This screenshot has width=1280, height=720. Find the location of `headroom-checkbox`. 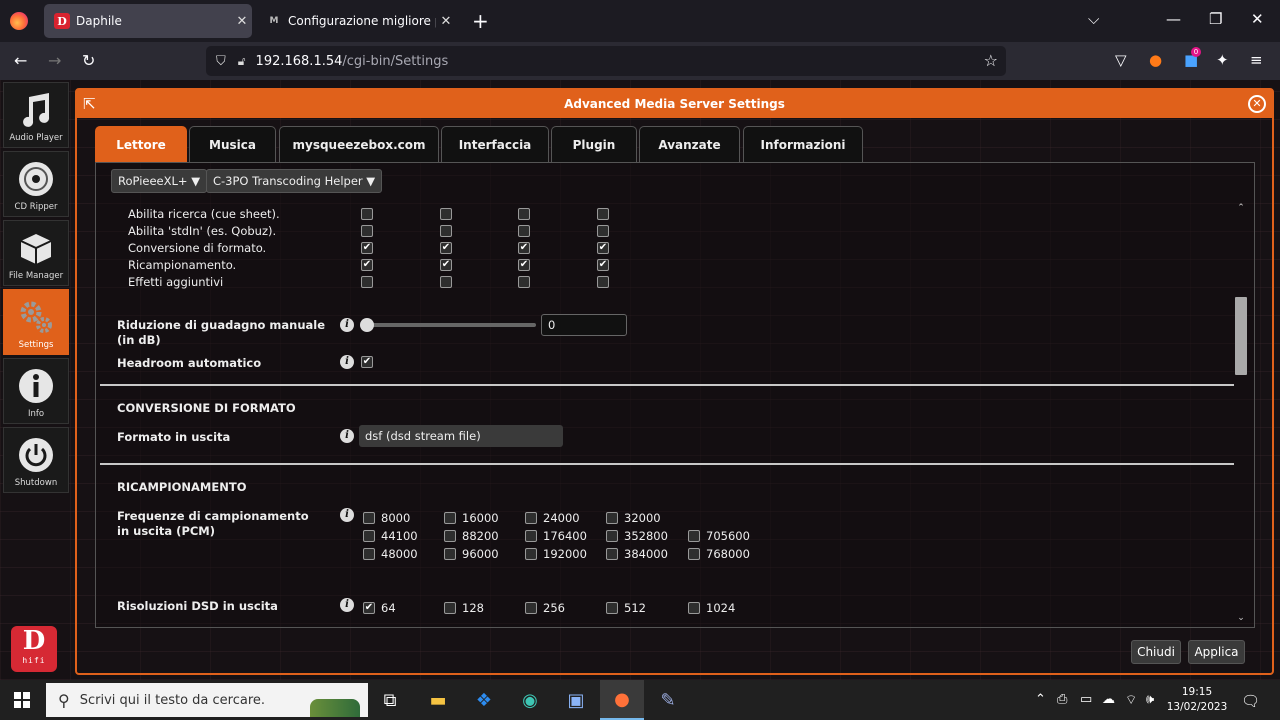

headroom-checkbox is located at coordinates (367, 362).